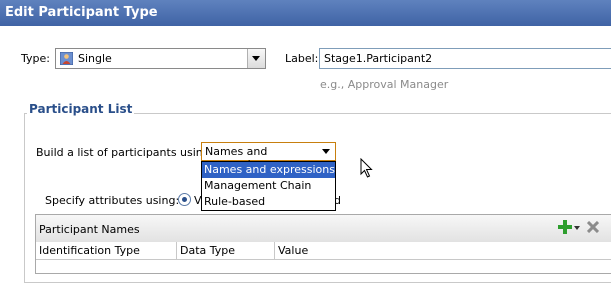  What do you see at coordinates (443, 250) in the screenshot?
I see `column-value: Value` at bounding box center [443, 250].